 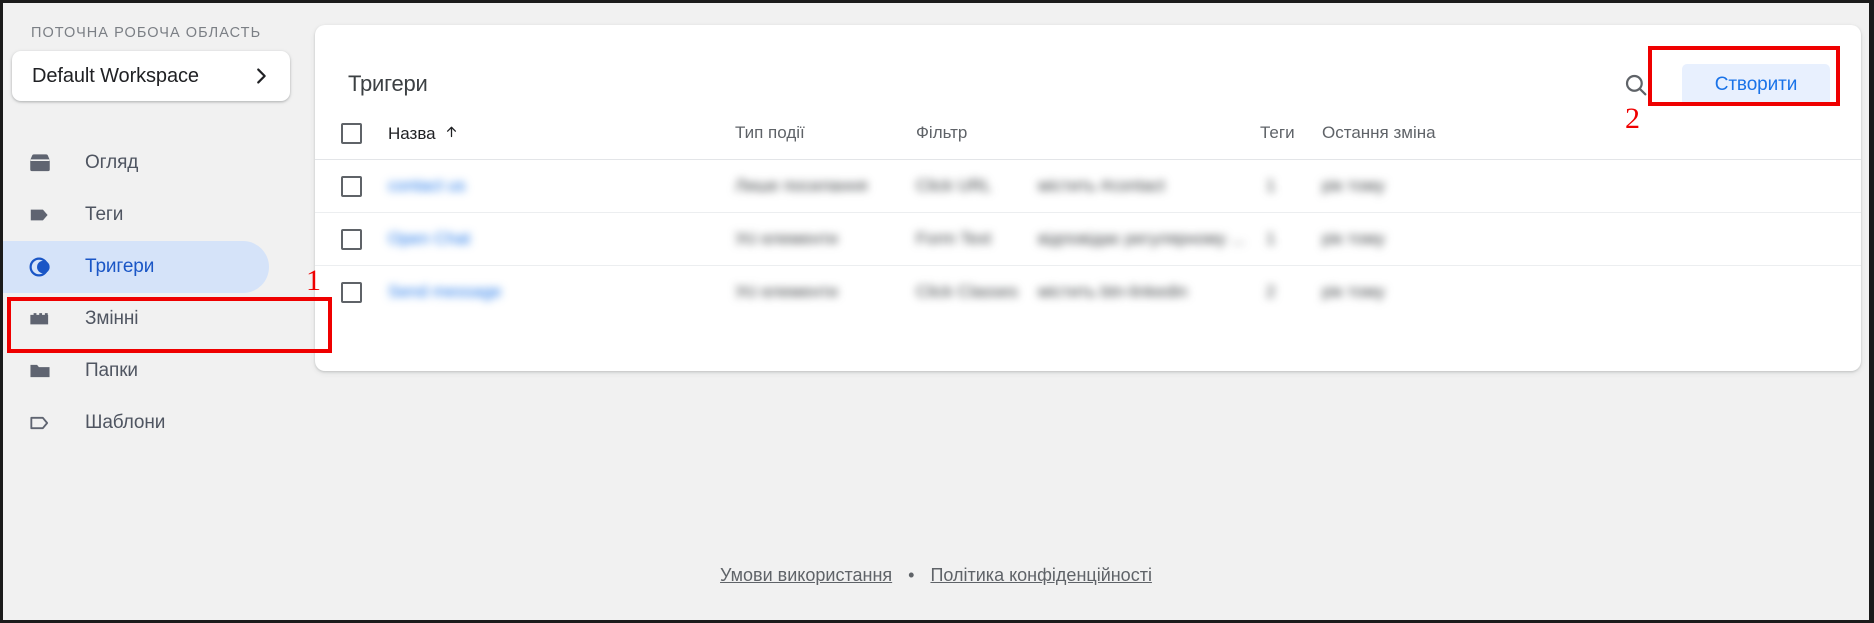 What do you see at coordinates (159, 163) in the screenshot?
I see `sidebar-item-overview: Огляд` at bounding box center [159, 163].